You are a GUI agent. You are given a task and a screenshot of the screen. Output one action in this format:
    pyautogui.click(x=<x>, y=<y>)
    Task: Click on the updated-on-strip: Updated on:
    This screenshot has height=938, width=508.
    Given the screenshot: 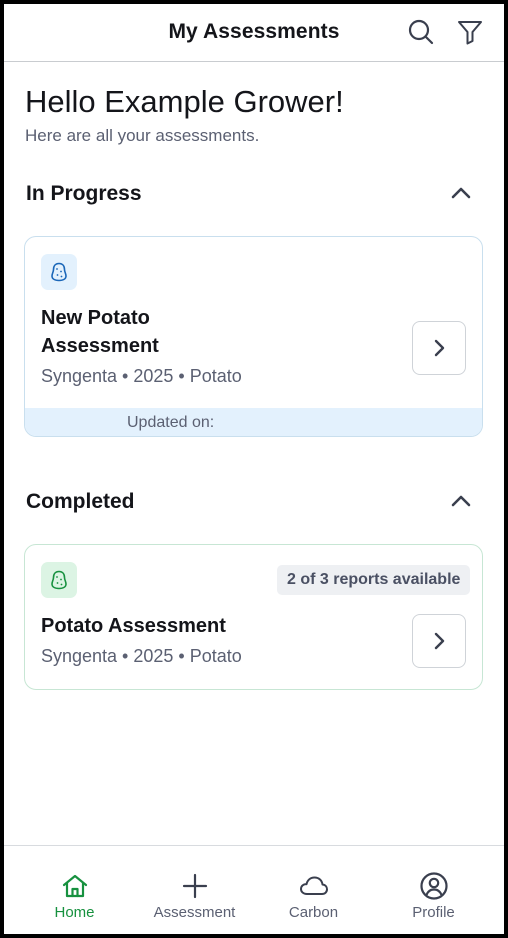 What is the action you would take?
    pyautogui.click(x=253, y=422)
    